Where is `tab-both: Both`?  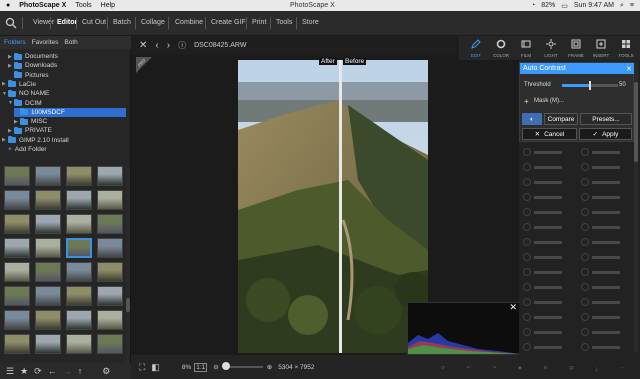
tab-both: Both is located at coordinates (70, 42).